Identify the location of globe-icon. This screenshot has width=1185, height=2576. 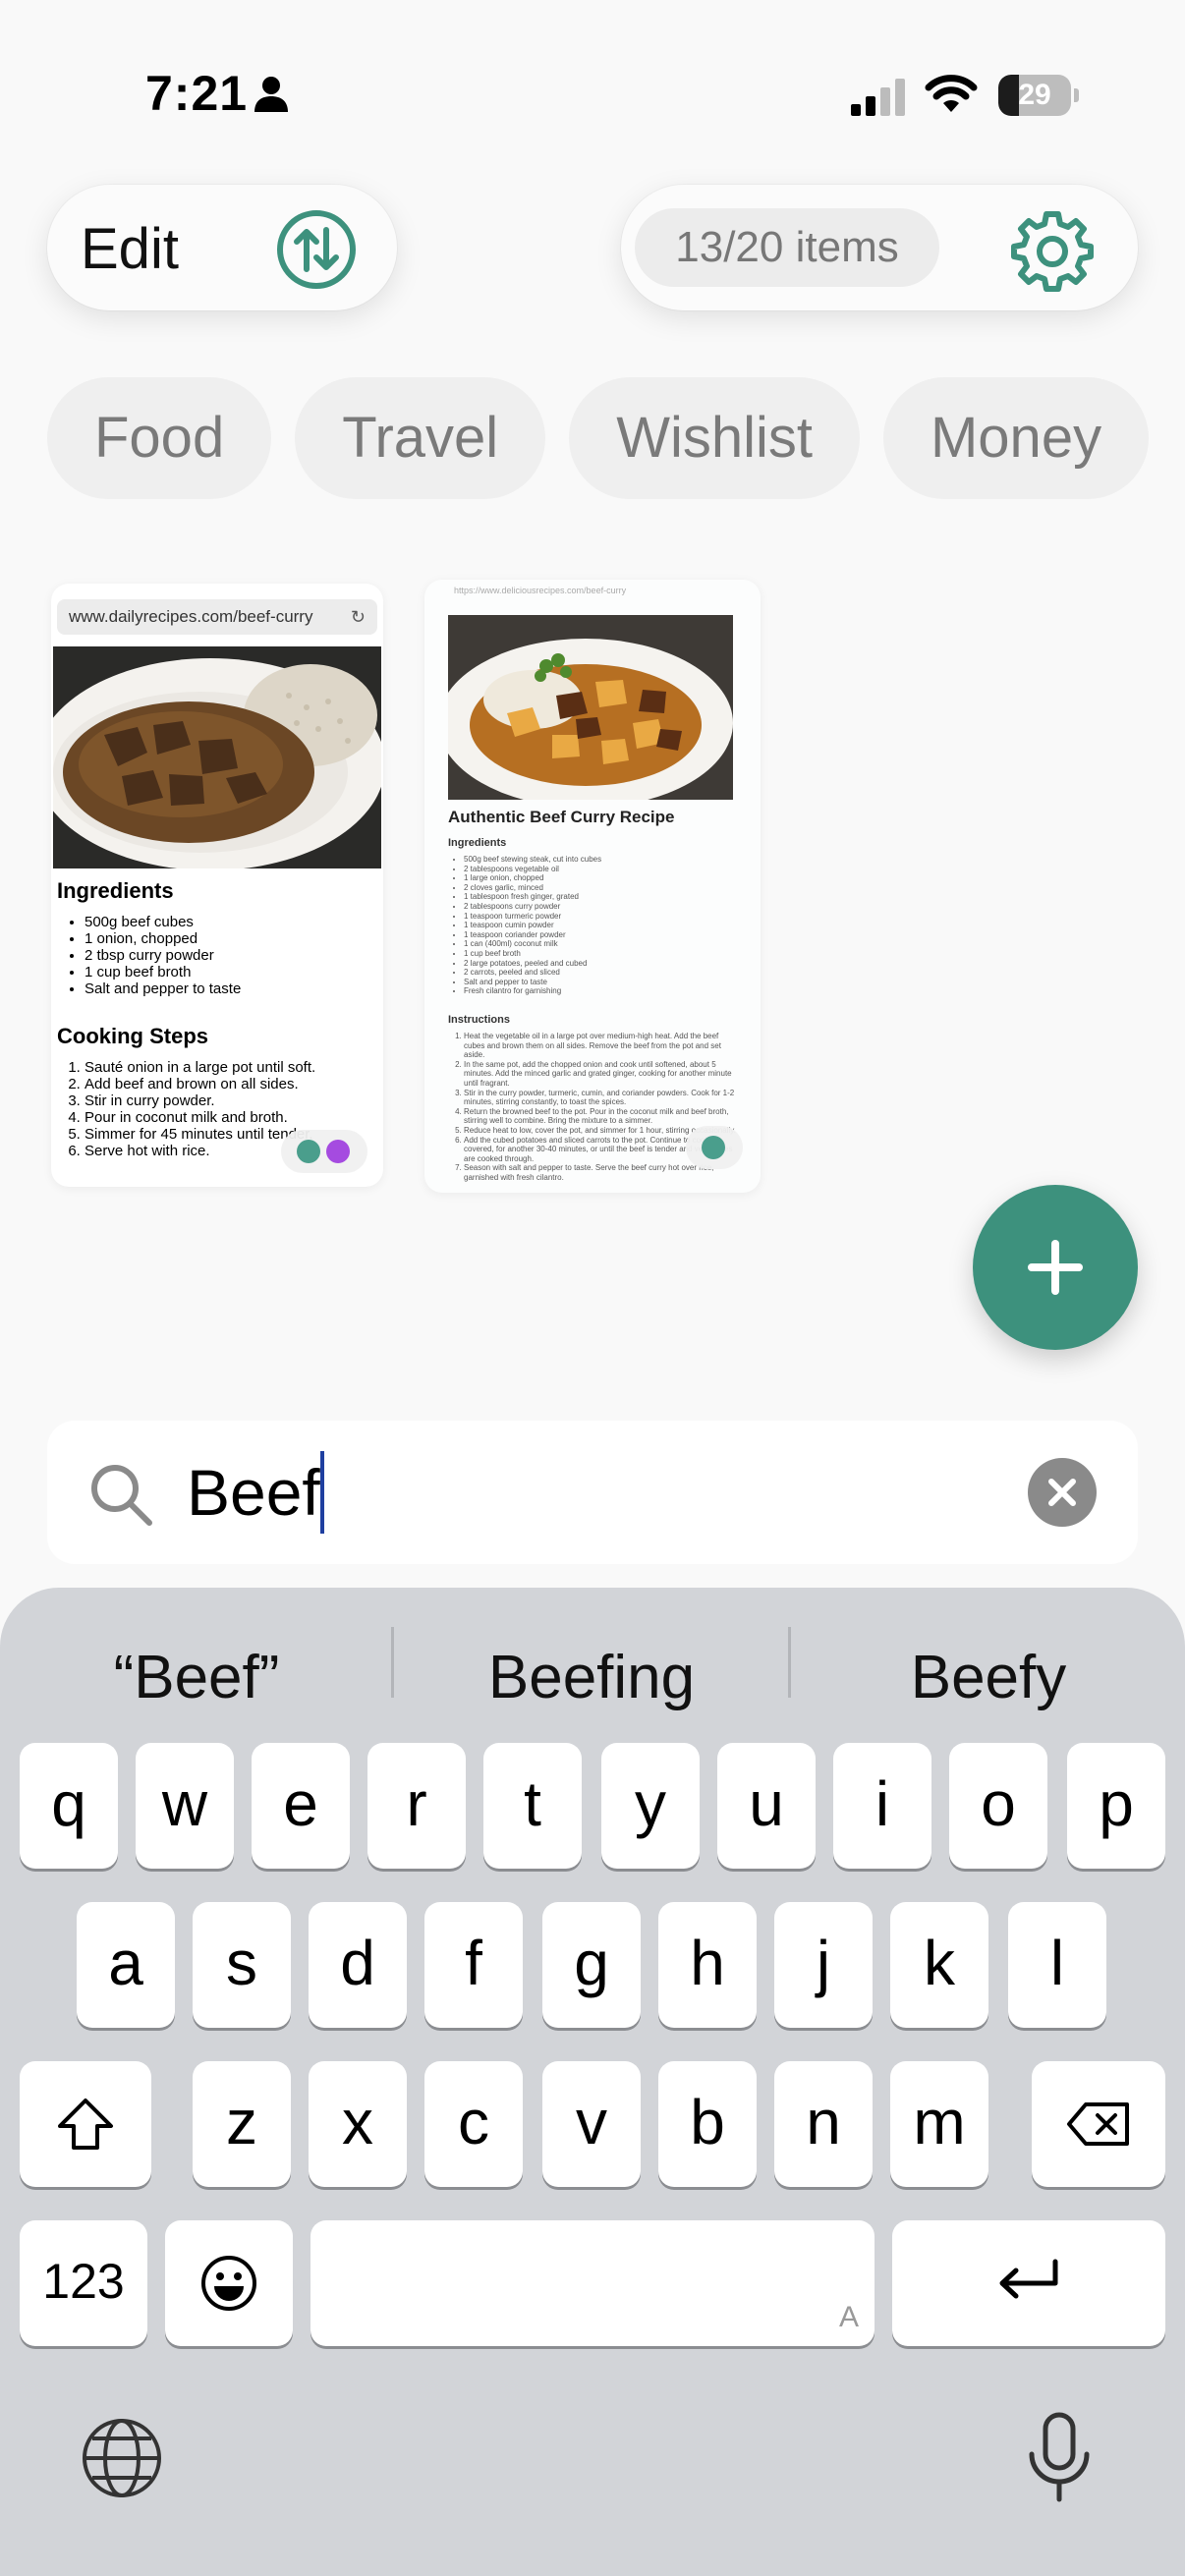
(122, 2458).